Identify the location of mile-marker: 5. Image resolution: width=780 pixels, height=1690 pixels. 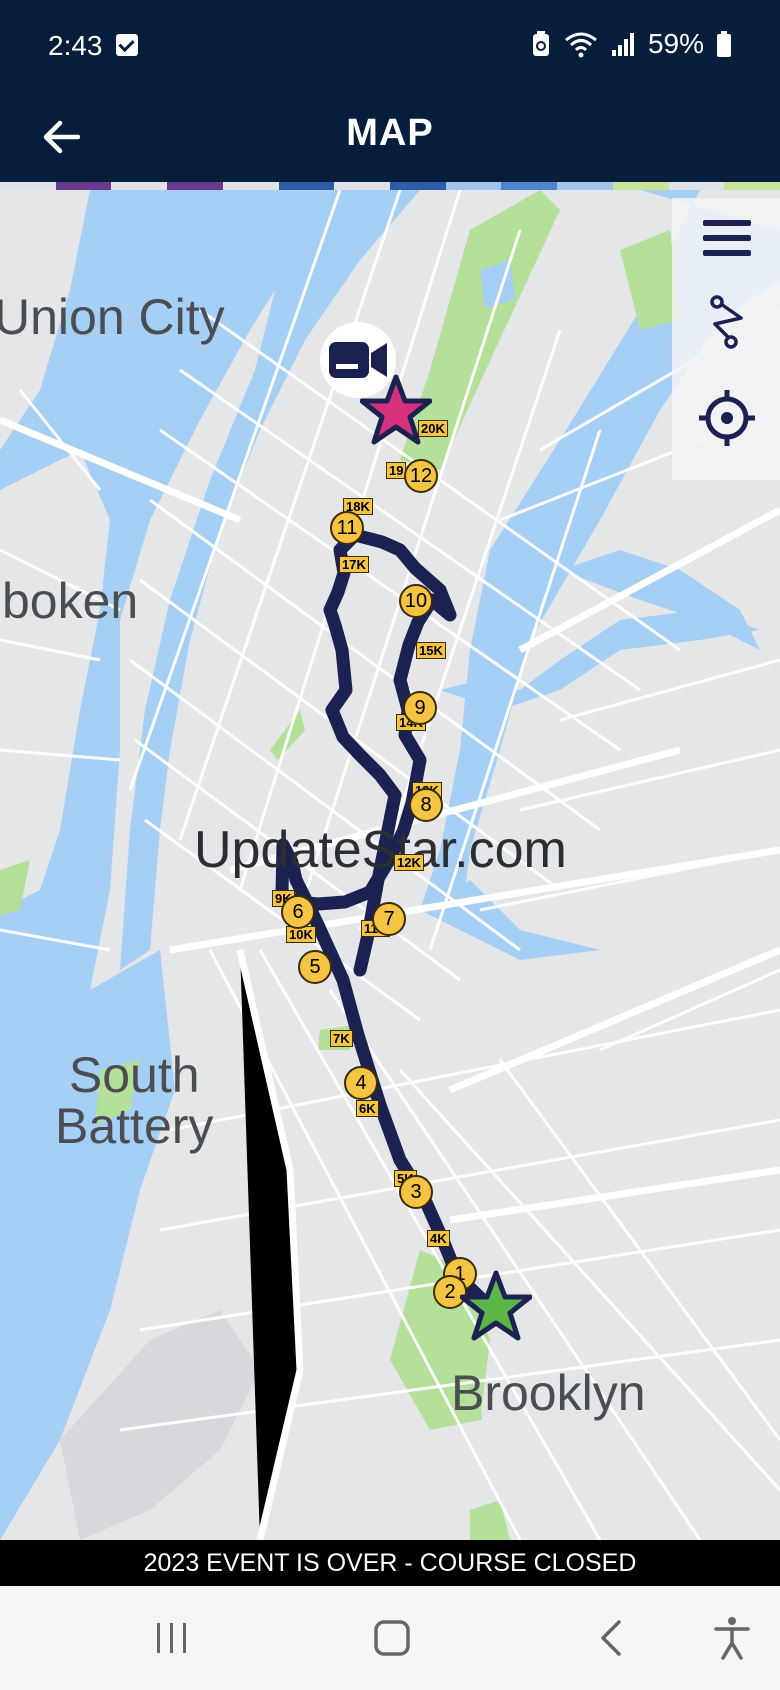
(315, 967).